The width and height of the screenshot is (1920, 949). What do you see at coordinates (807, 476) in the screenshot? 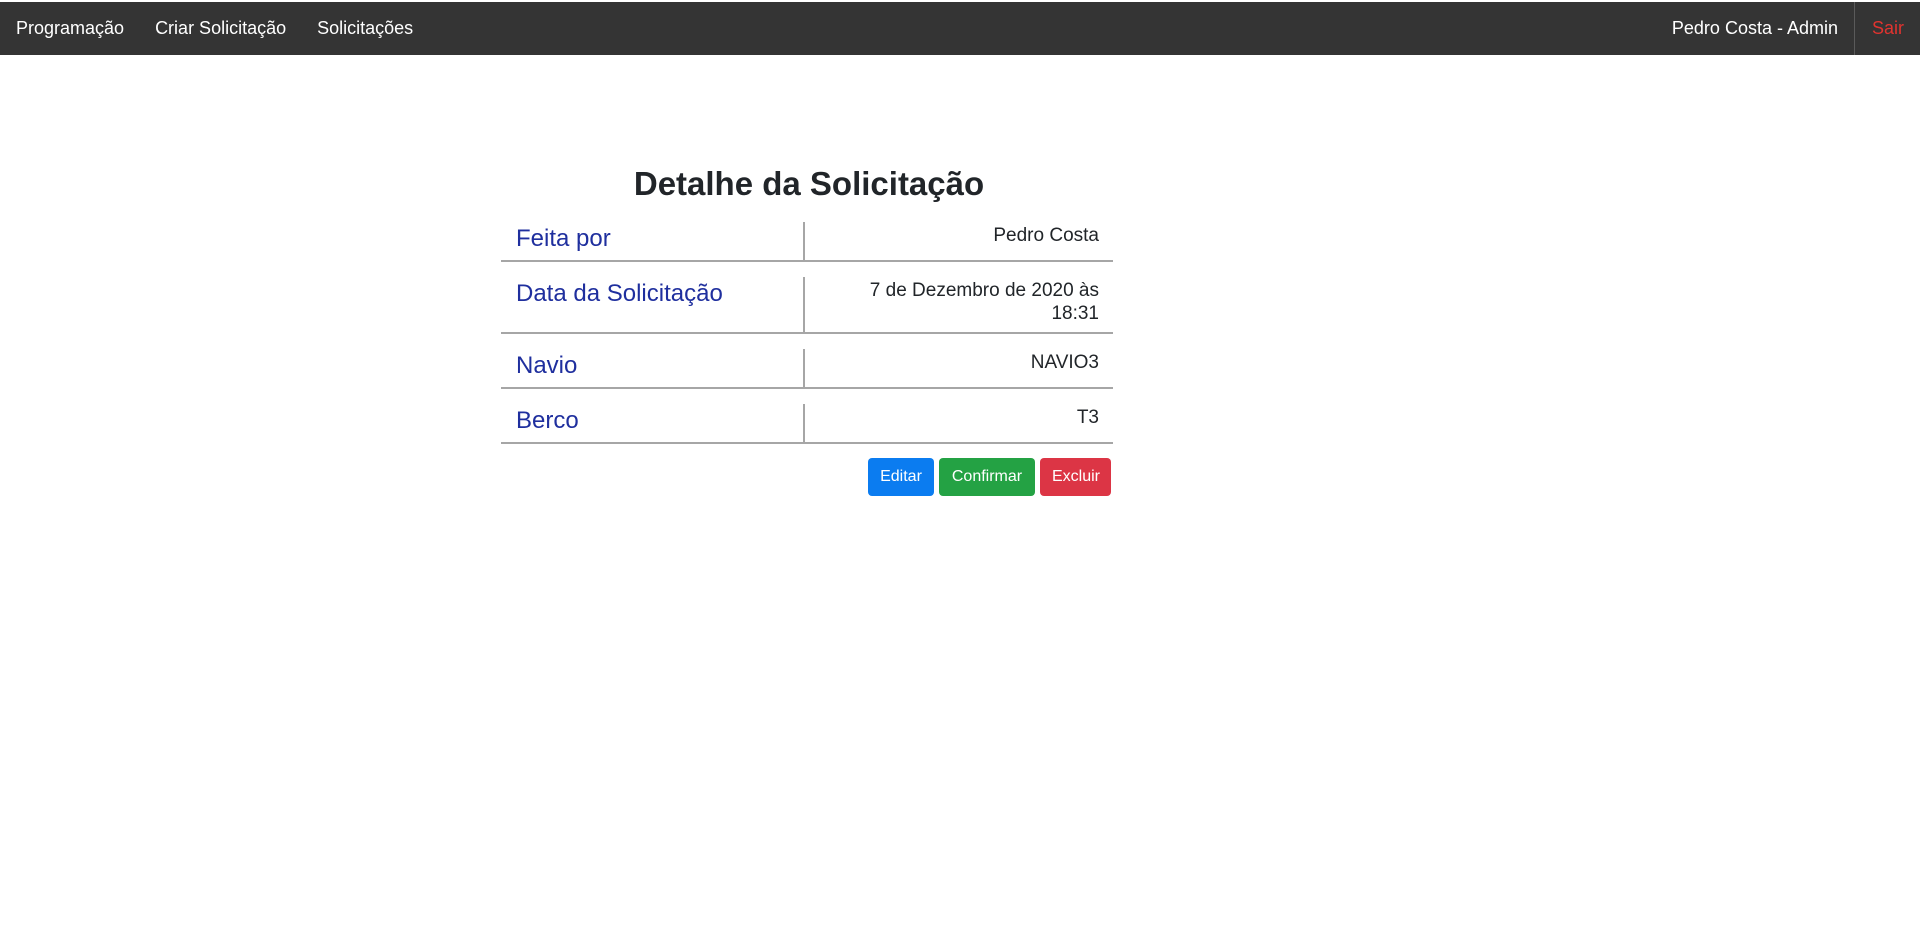
I see `action-buttons: Editar Confirmar Excluir` at bounding box center [807, 476].